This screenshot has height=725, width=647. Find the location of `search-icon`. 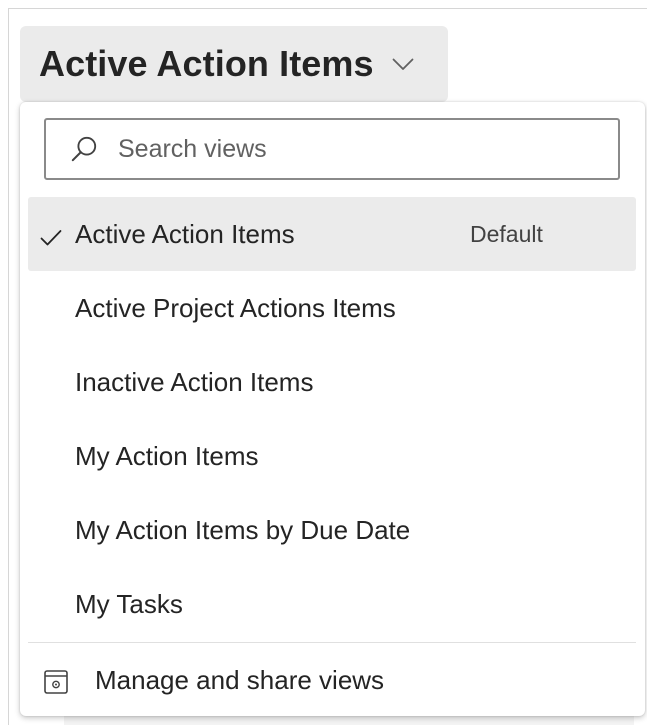

search-icon is located at coordinates (84, 149).